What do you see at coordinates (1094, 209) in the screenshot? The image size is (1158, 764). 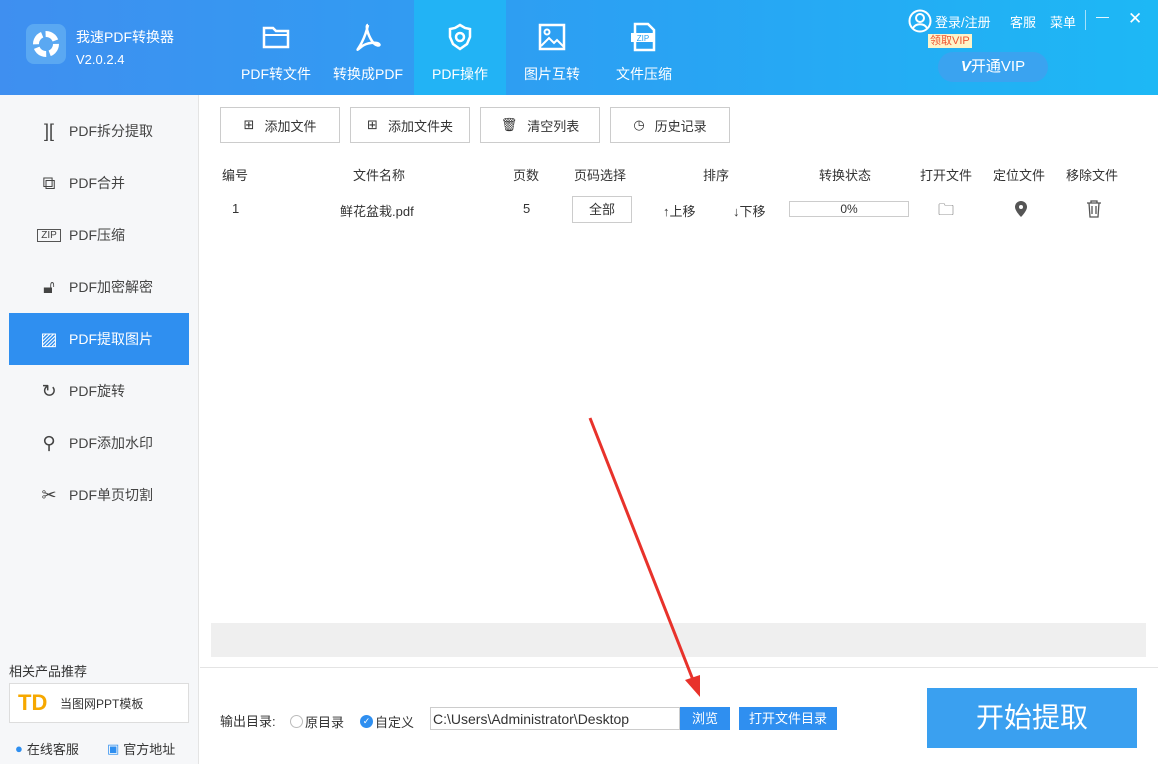 I see `trash-icon` at bounding box center [1094, 209].